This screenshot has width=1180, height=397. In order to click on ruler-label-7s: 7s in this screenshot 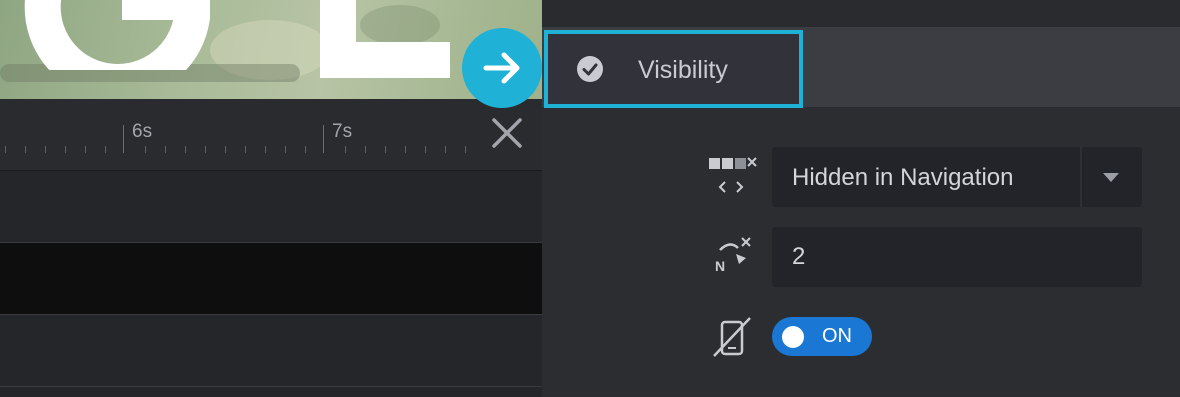, I will do `click(342, 131)`.